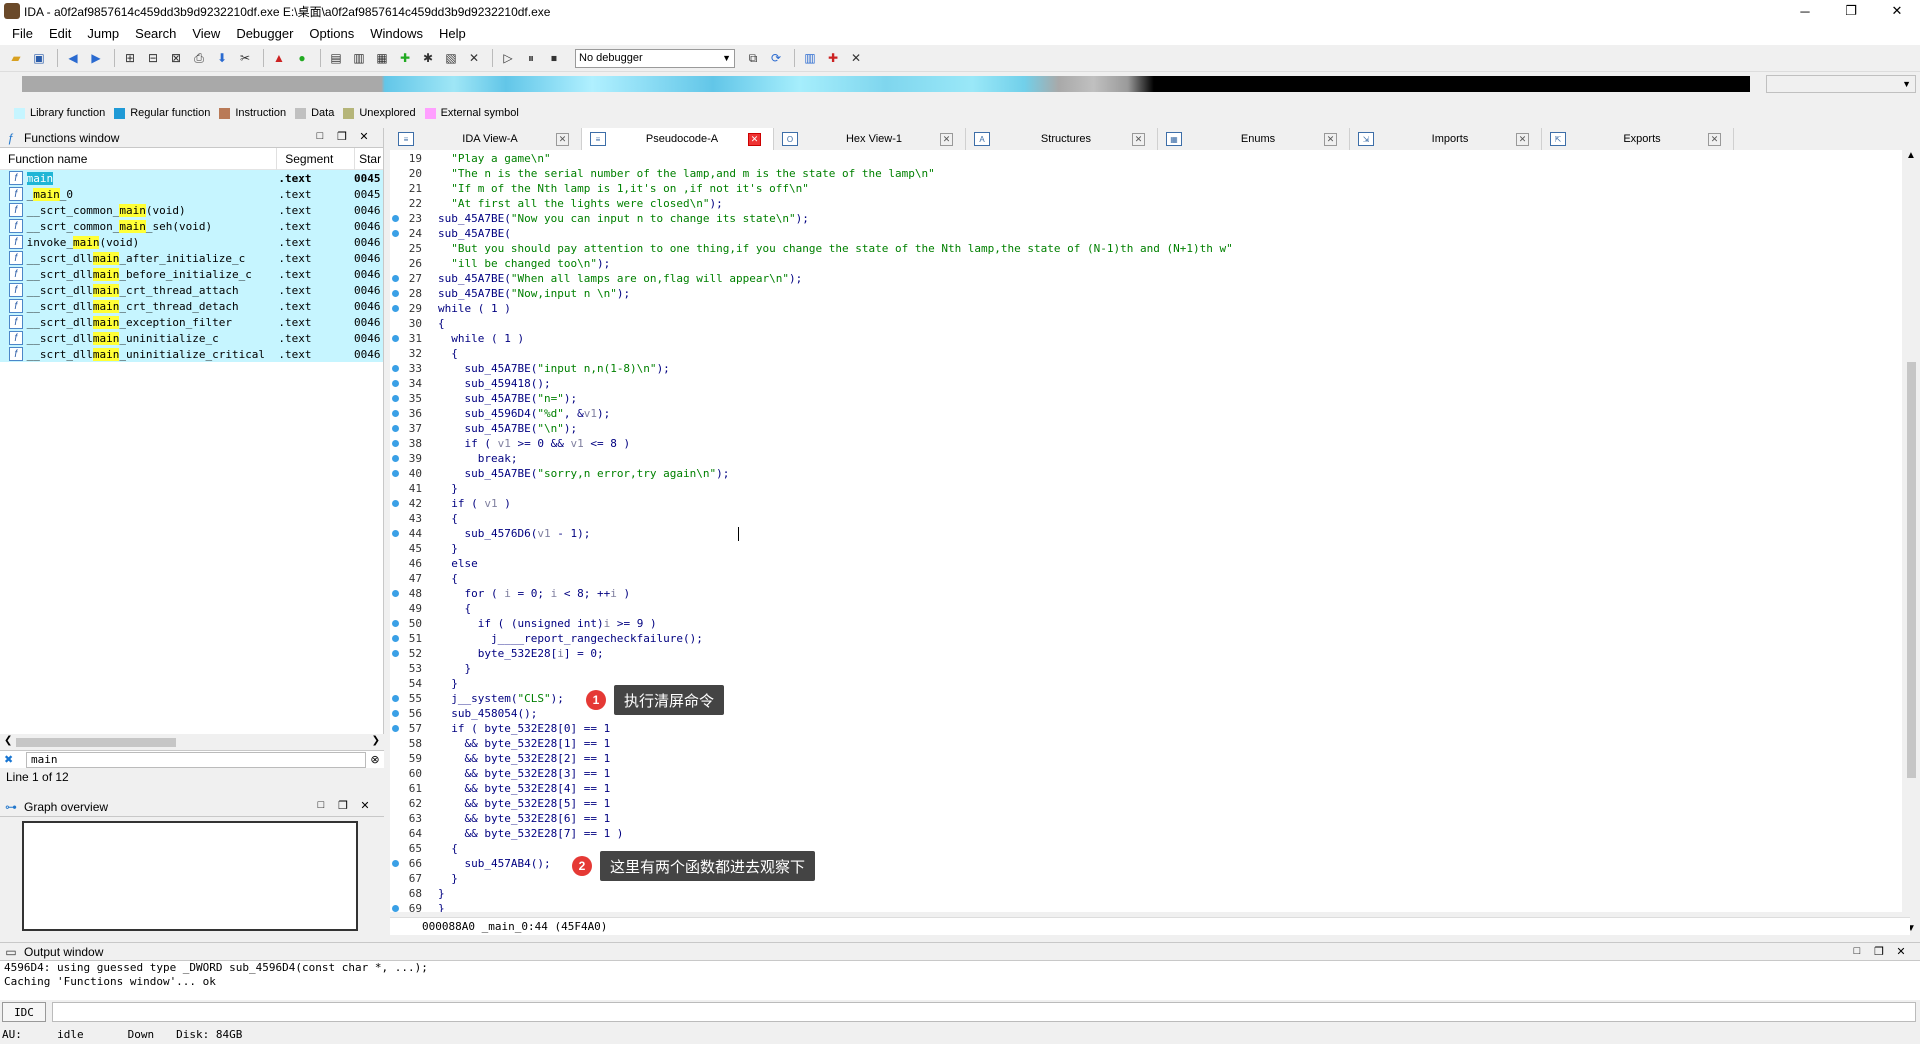 This screenshot has width=1920, height=1044. What do you see at coordinates (199, 58) in the screenshot?
I see `print-icon: ⎙` at bounding box center [199, 58].